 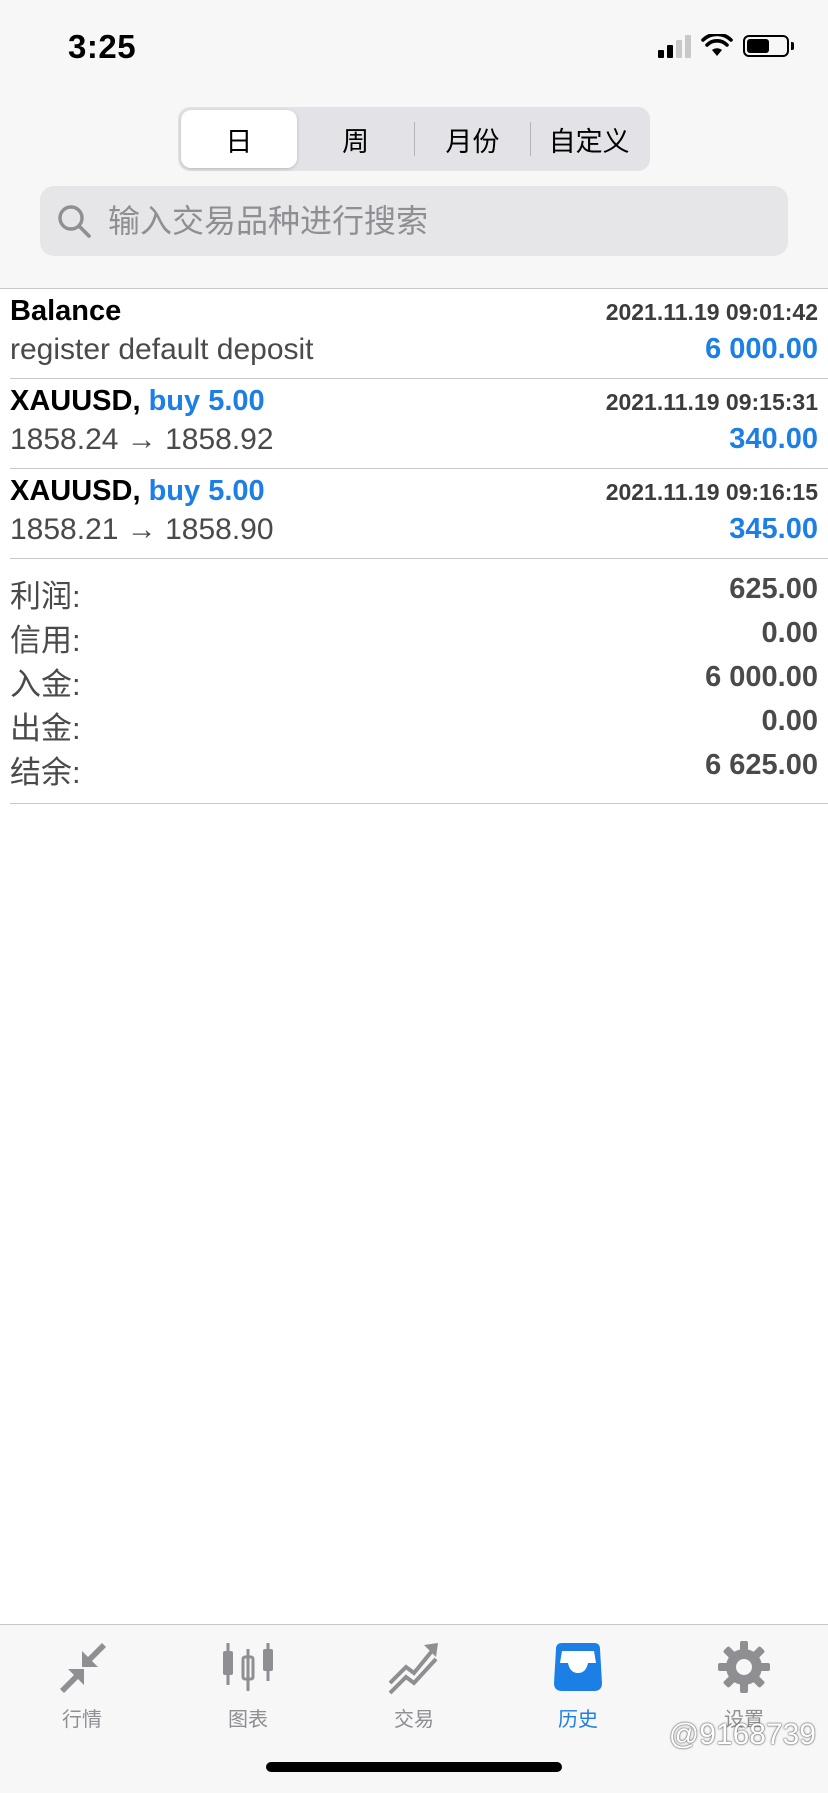 I want to click on trade-trend-icon, so click(x=413, y=1669).